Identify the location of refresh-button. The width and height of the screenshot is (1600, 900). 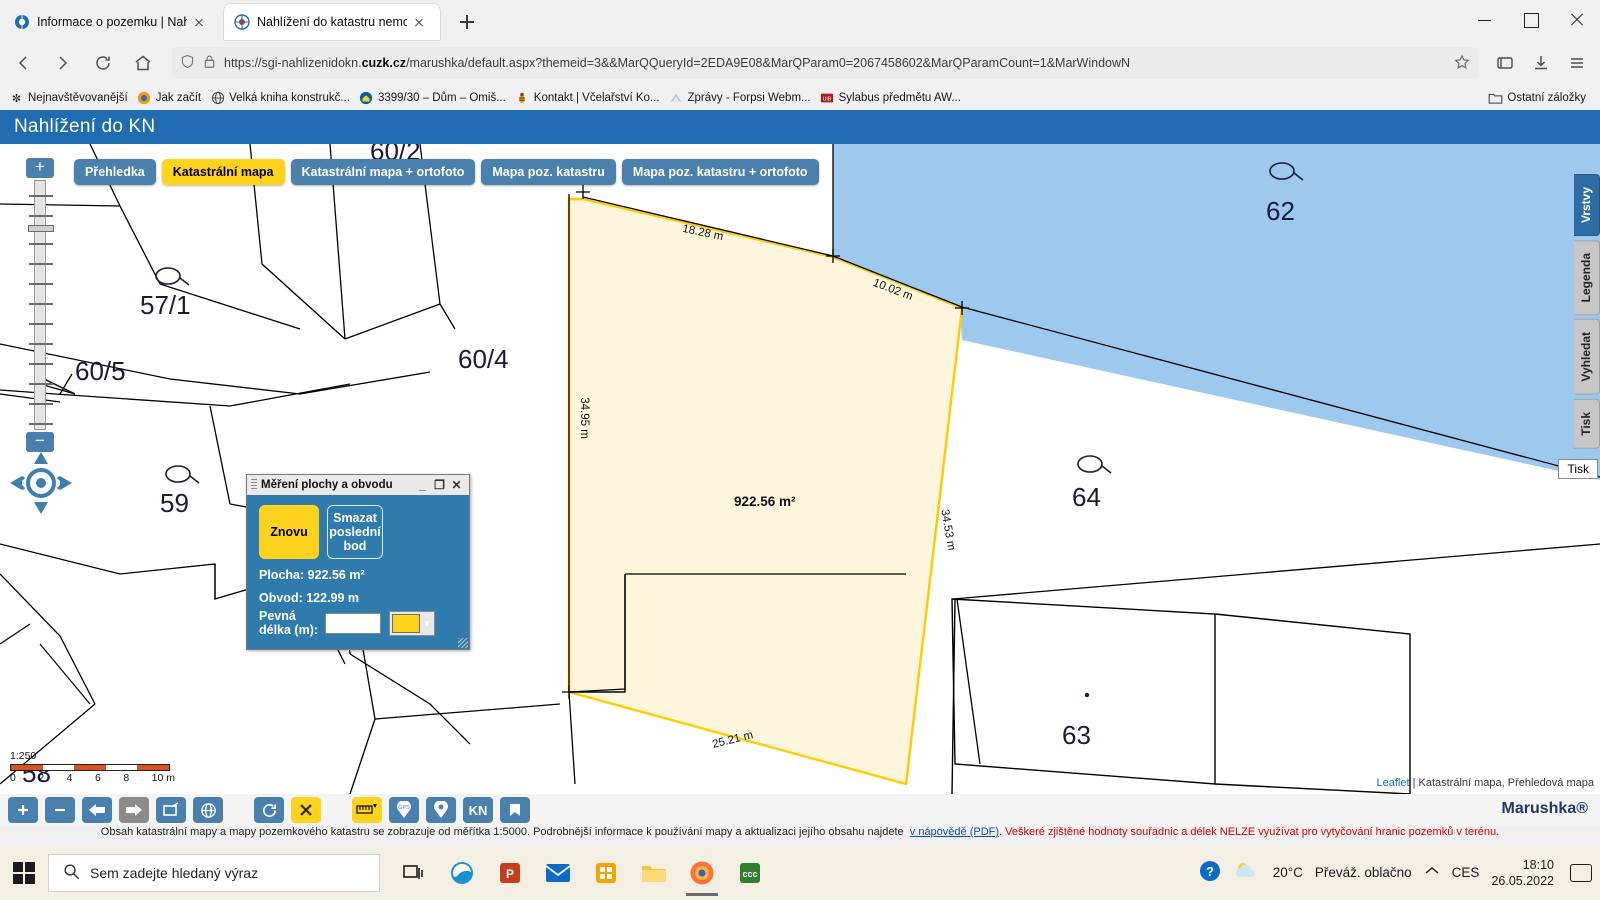
(269, 810).